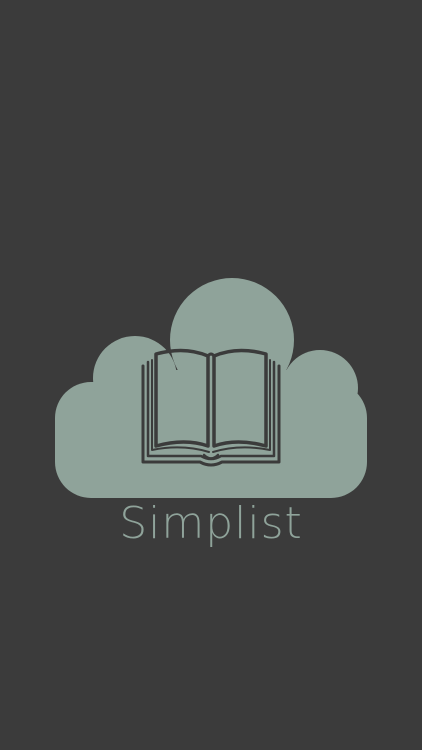  I want to click on app-name-label: Simplist, so click(211, 523).